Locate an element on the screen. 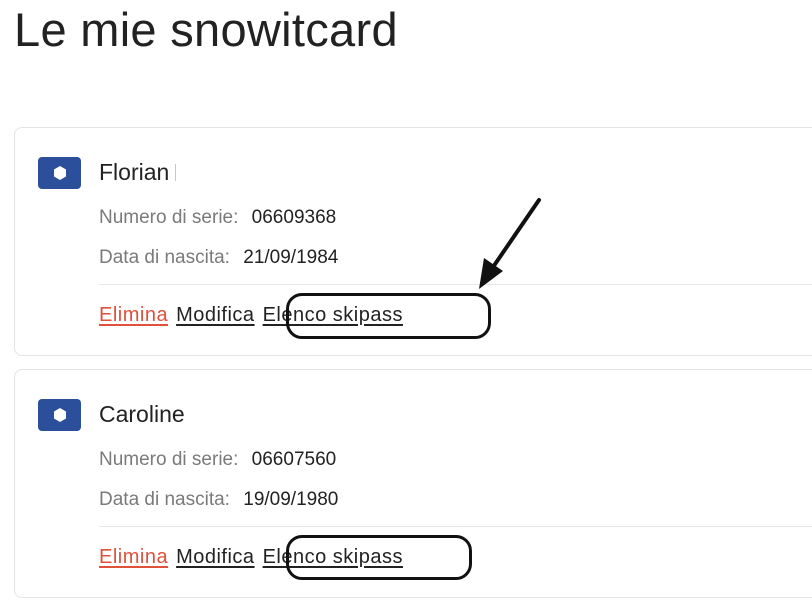 Image resolution: width=812 pixels, height=601 pixels. card-holder-name-text: Florian is located at coordinates (134, 172).